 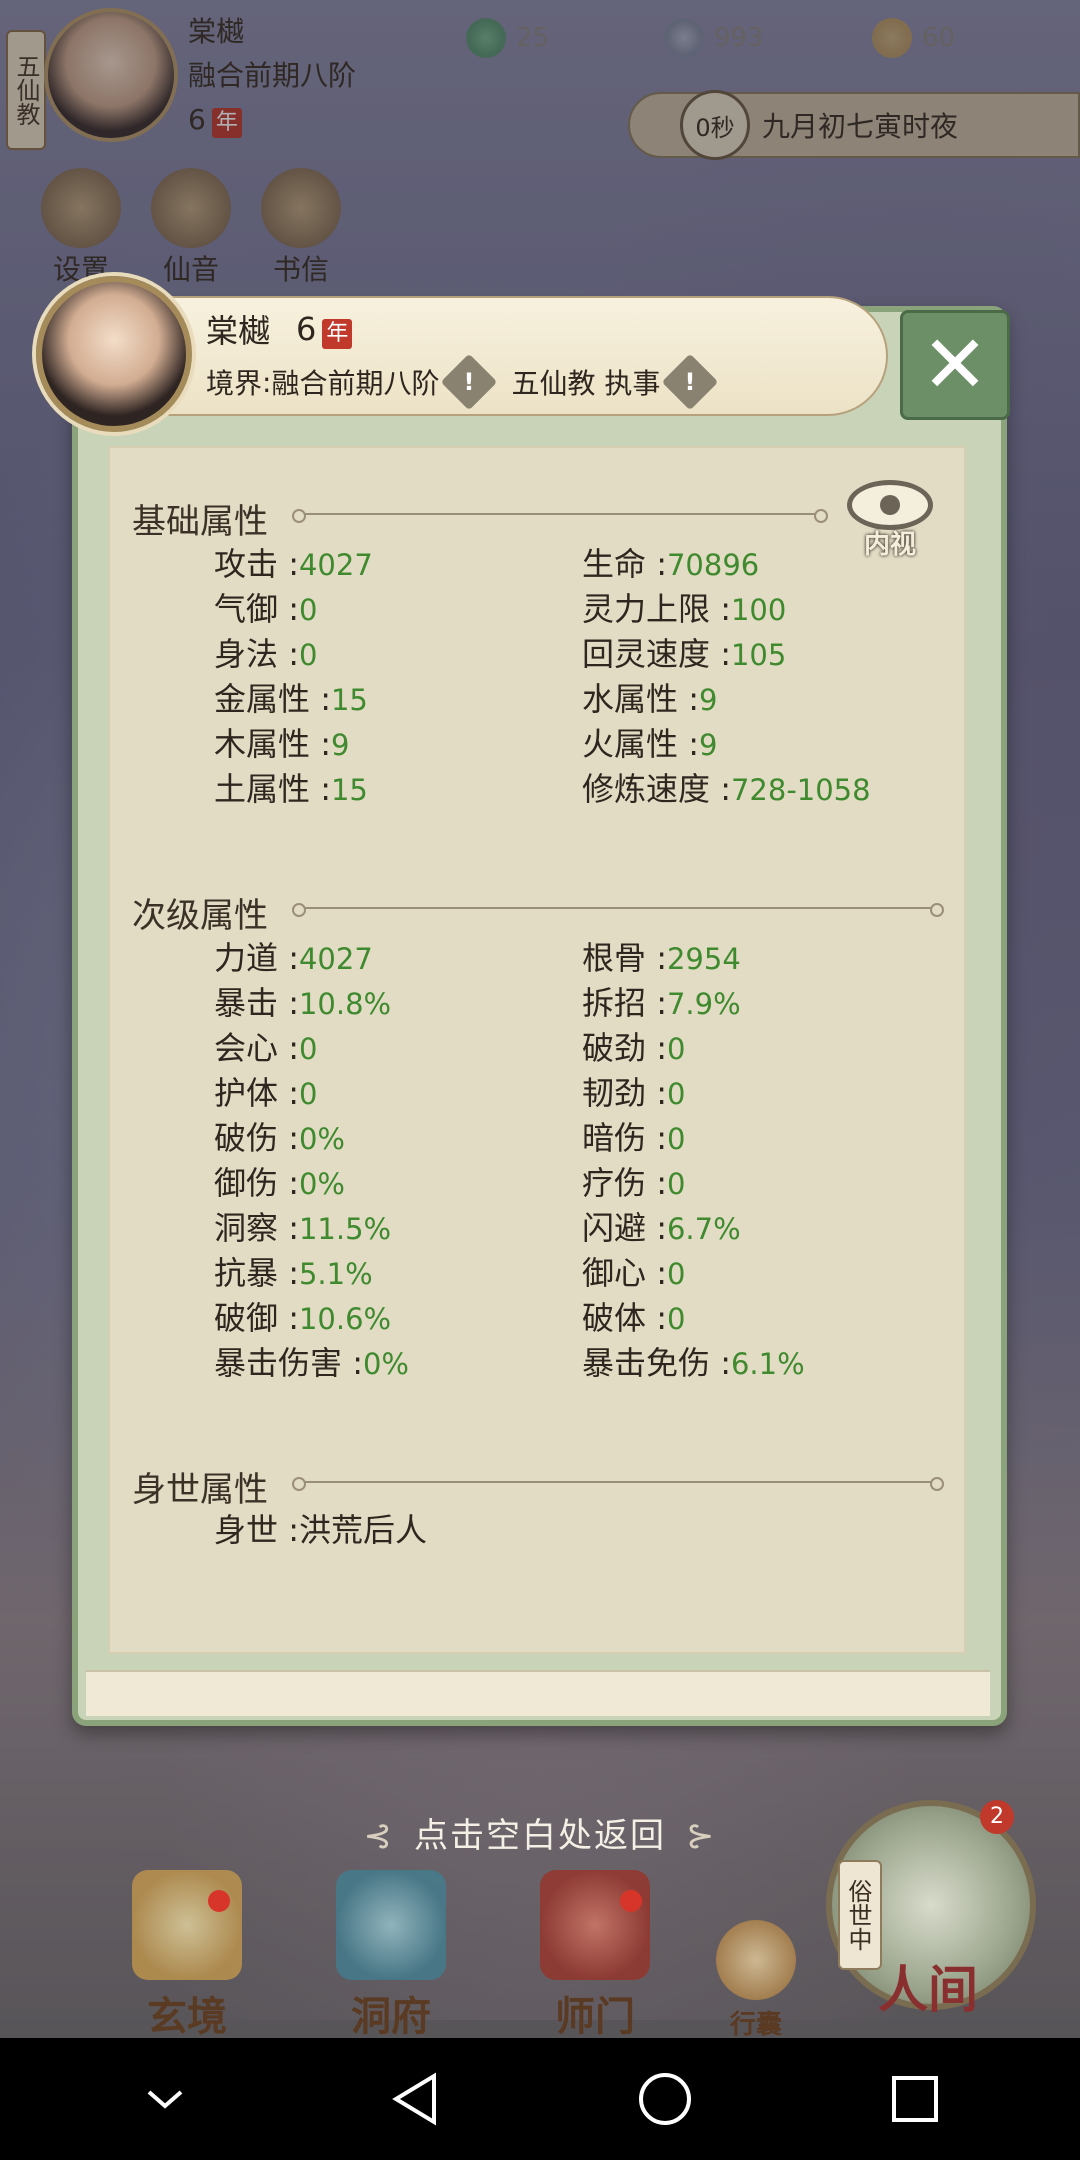 What do you see at coordinates (614, 1183) in the screenshot?
I see `attribute-name: 疗伤` at bounding box center [614, 1183].